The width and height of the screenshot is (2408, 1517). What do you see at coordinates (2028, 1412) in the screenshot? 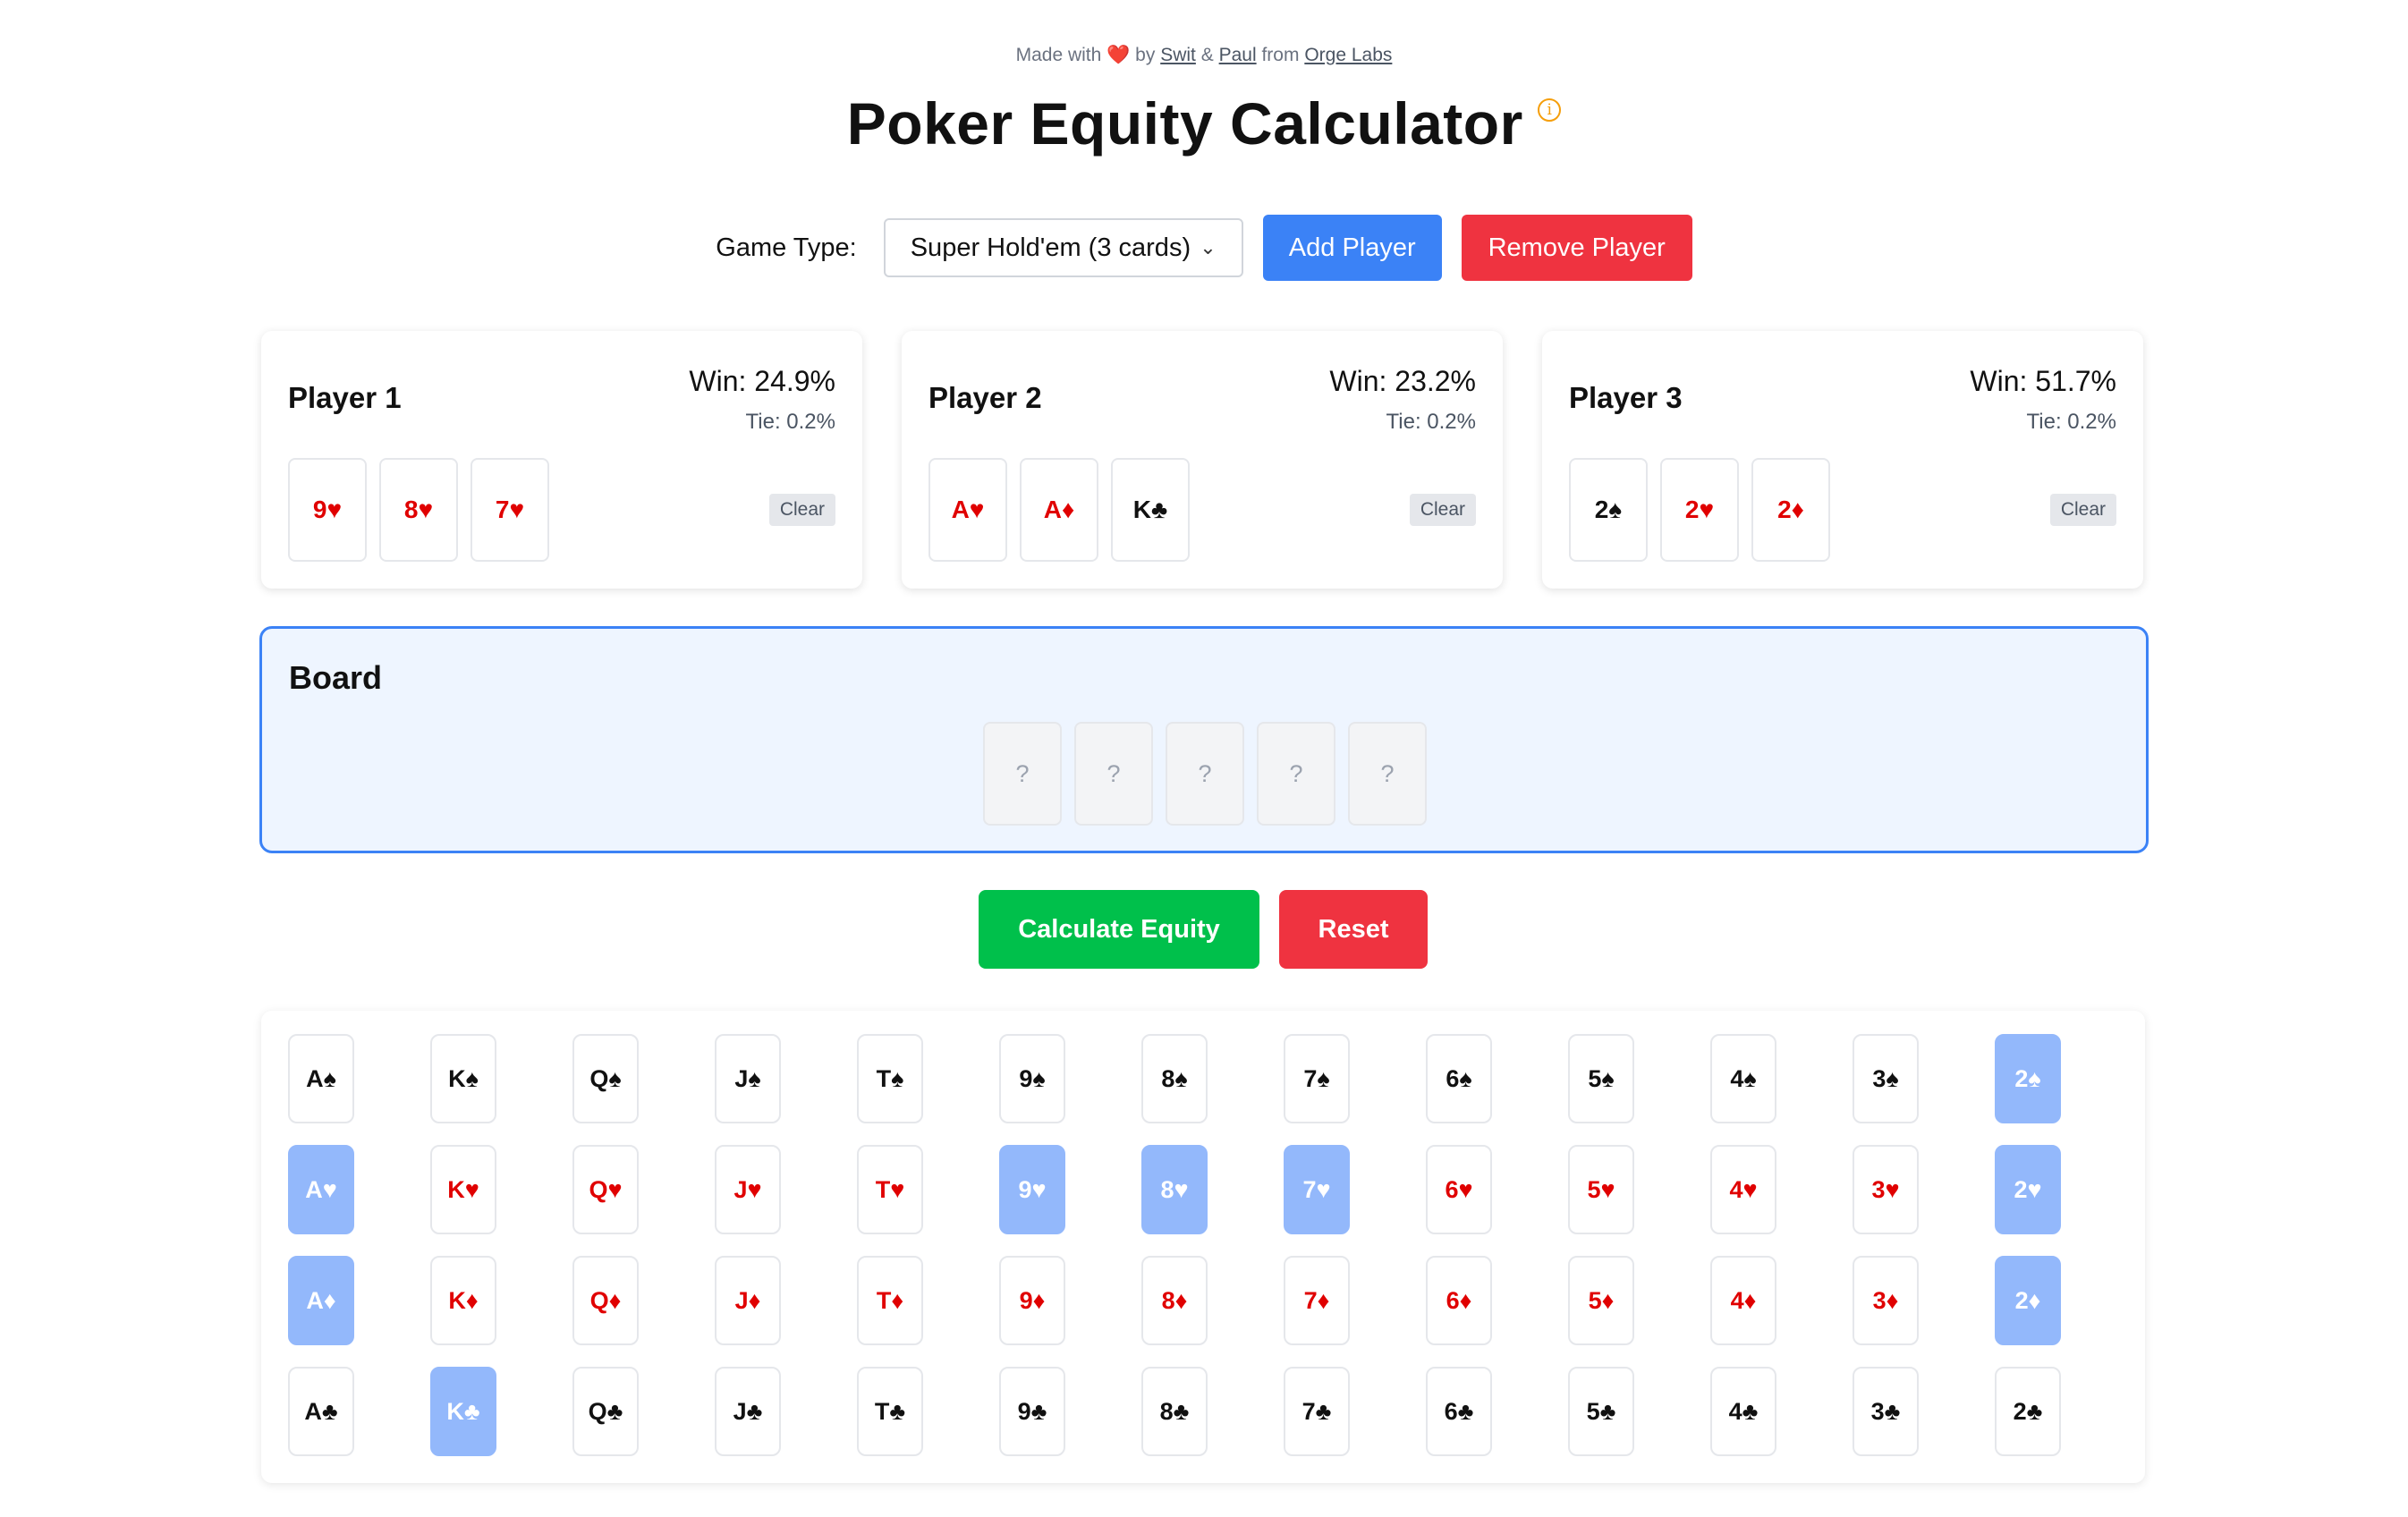
I see `deck-card-2-clubs: 2♣` at bounding box center [2028, 1412].